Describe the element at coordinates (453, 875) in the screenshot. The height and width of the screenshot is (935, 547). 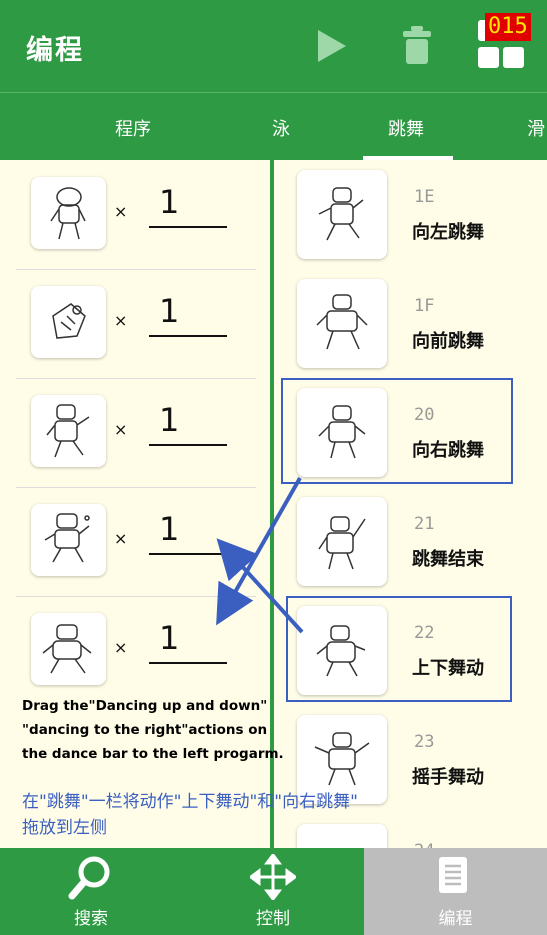
I see `list-icon` at that location.